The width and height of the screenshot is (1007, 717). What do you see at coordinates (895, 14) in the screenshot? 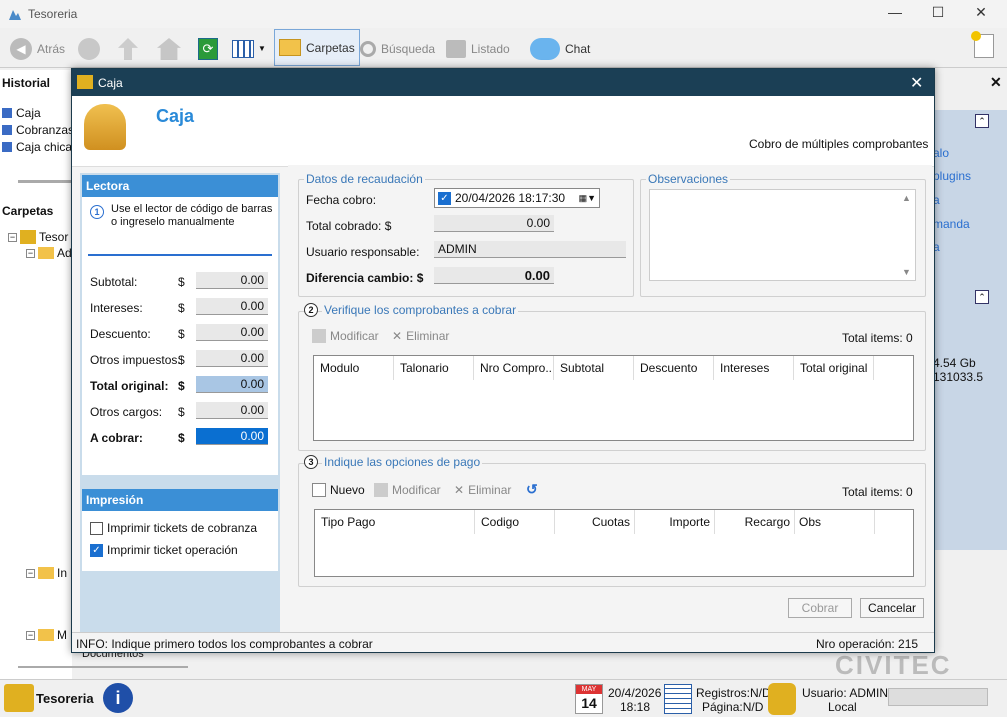
I see `minimize-button: —` at bounding box center [895, 14].